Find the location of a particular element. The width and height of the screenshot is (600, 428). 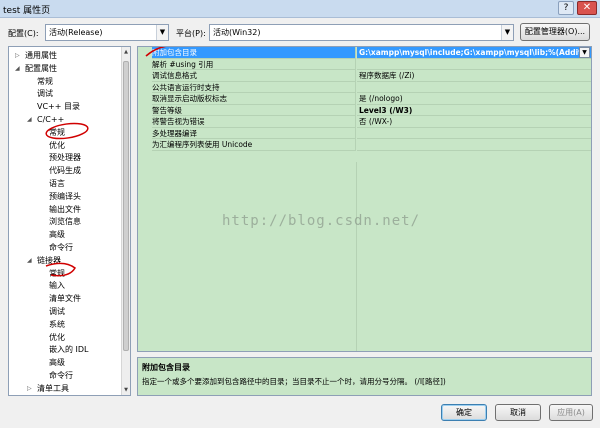

cancel-button: 取消 is located at coordinates (518, 412).